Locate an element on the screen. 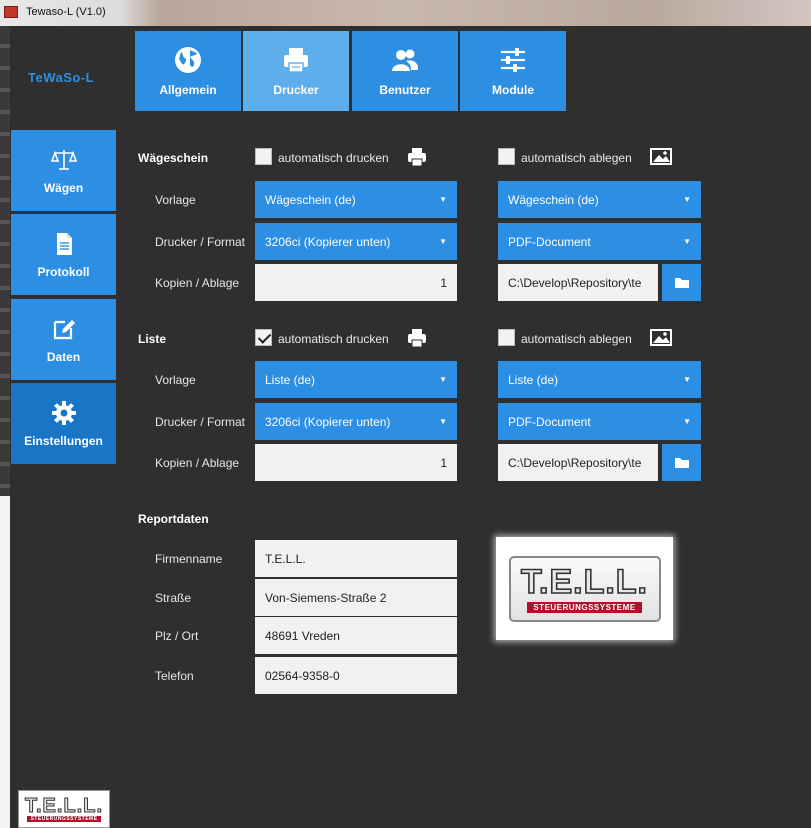 This screenshot has height=828, width=811. sidebar-item-daten: Daten is located at coordinates (63, 339).